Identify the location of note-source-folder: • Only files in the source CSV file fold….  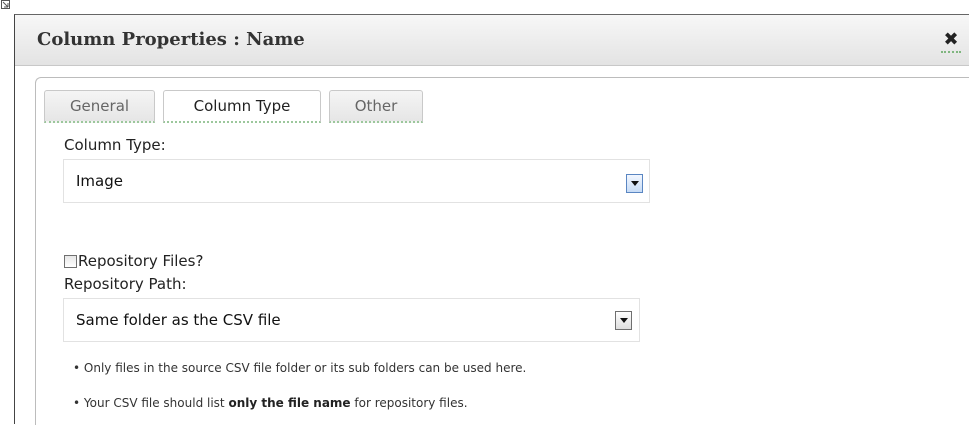
(300, 368).